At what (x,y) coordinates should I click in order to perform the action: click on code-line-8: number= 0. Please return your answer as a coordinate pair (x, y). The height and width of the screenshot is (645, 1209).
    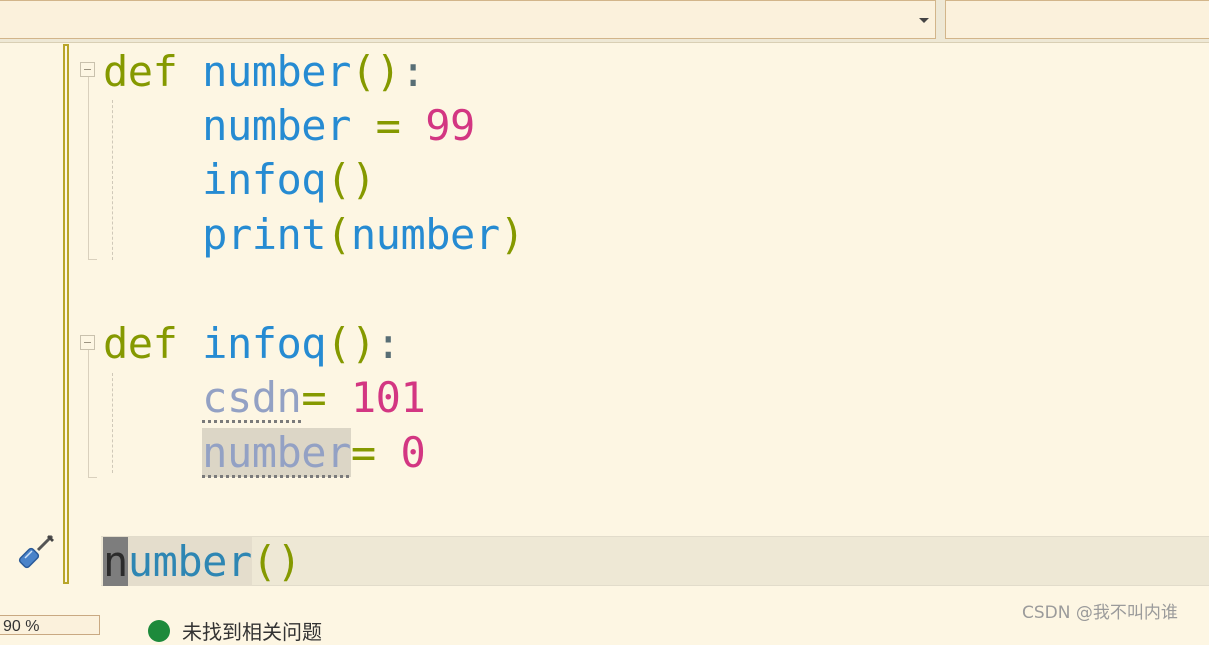
    Looking at the image, I should click on (264, 453).